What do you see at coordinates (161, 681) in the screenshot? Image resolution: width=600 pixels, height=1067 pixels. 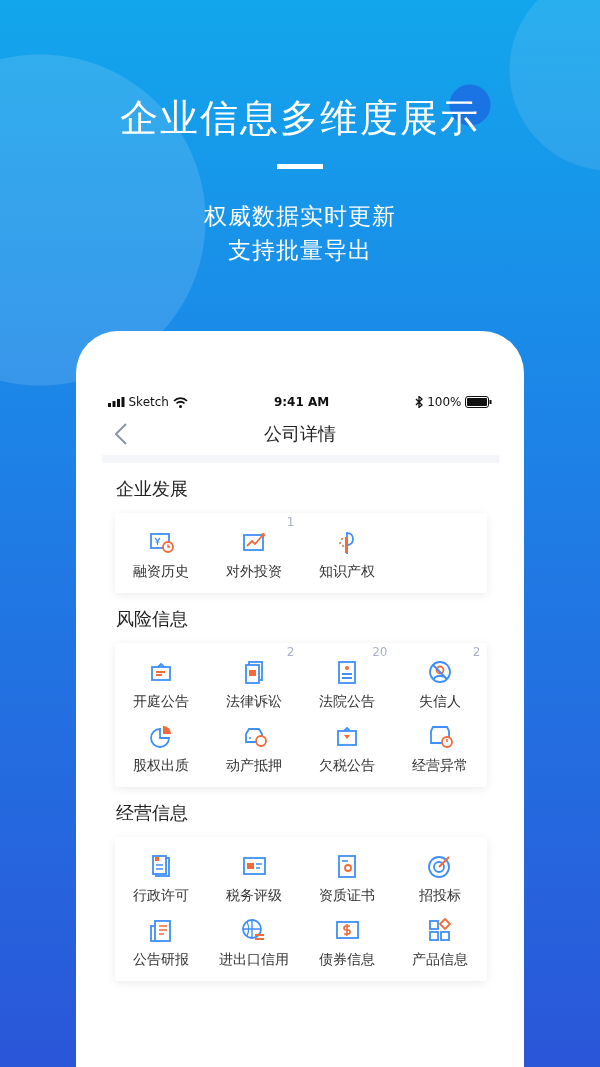 I see `category-item: 开庭公告` at bounding box center [161, 681].